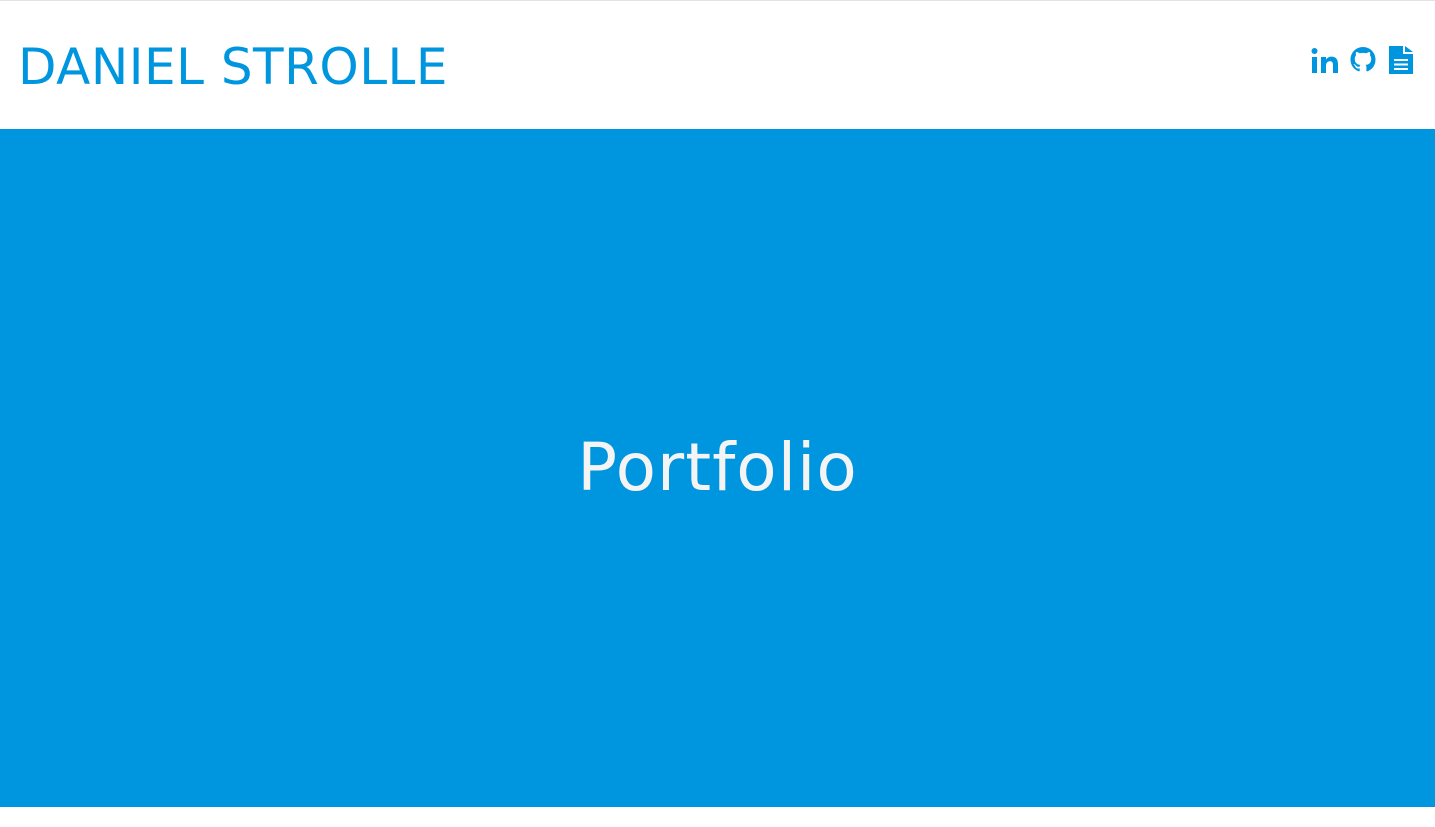 This screenshot has width=1435, height=827. I want to click on page-bottom-strip, so click(717, 817).